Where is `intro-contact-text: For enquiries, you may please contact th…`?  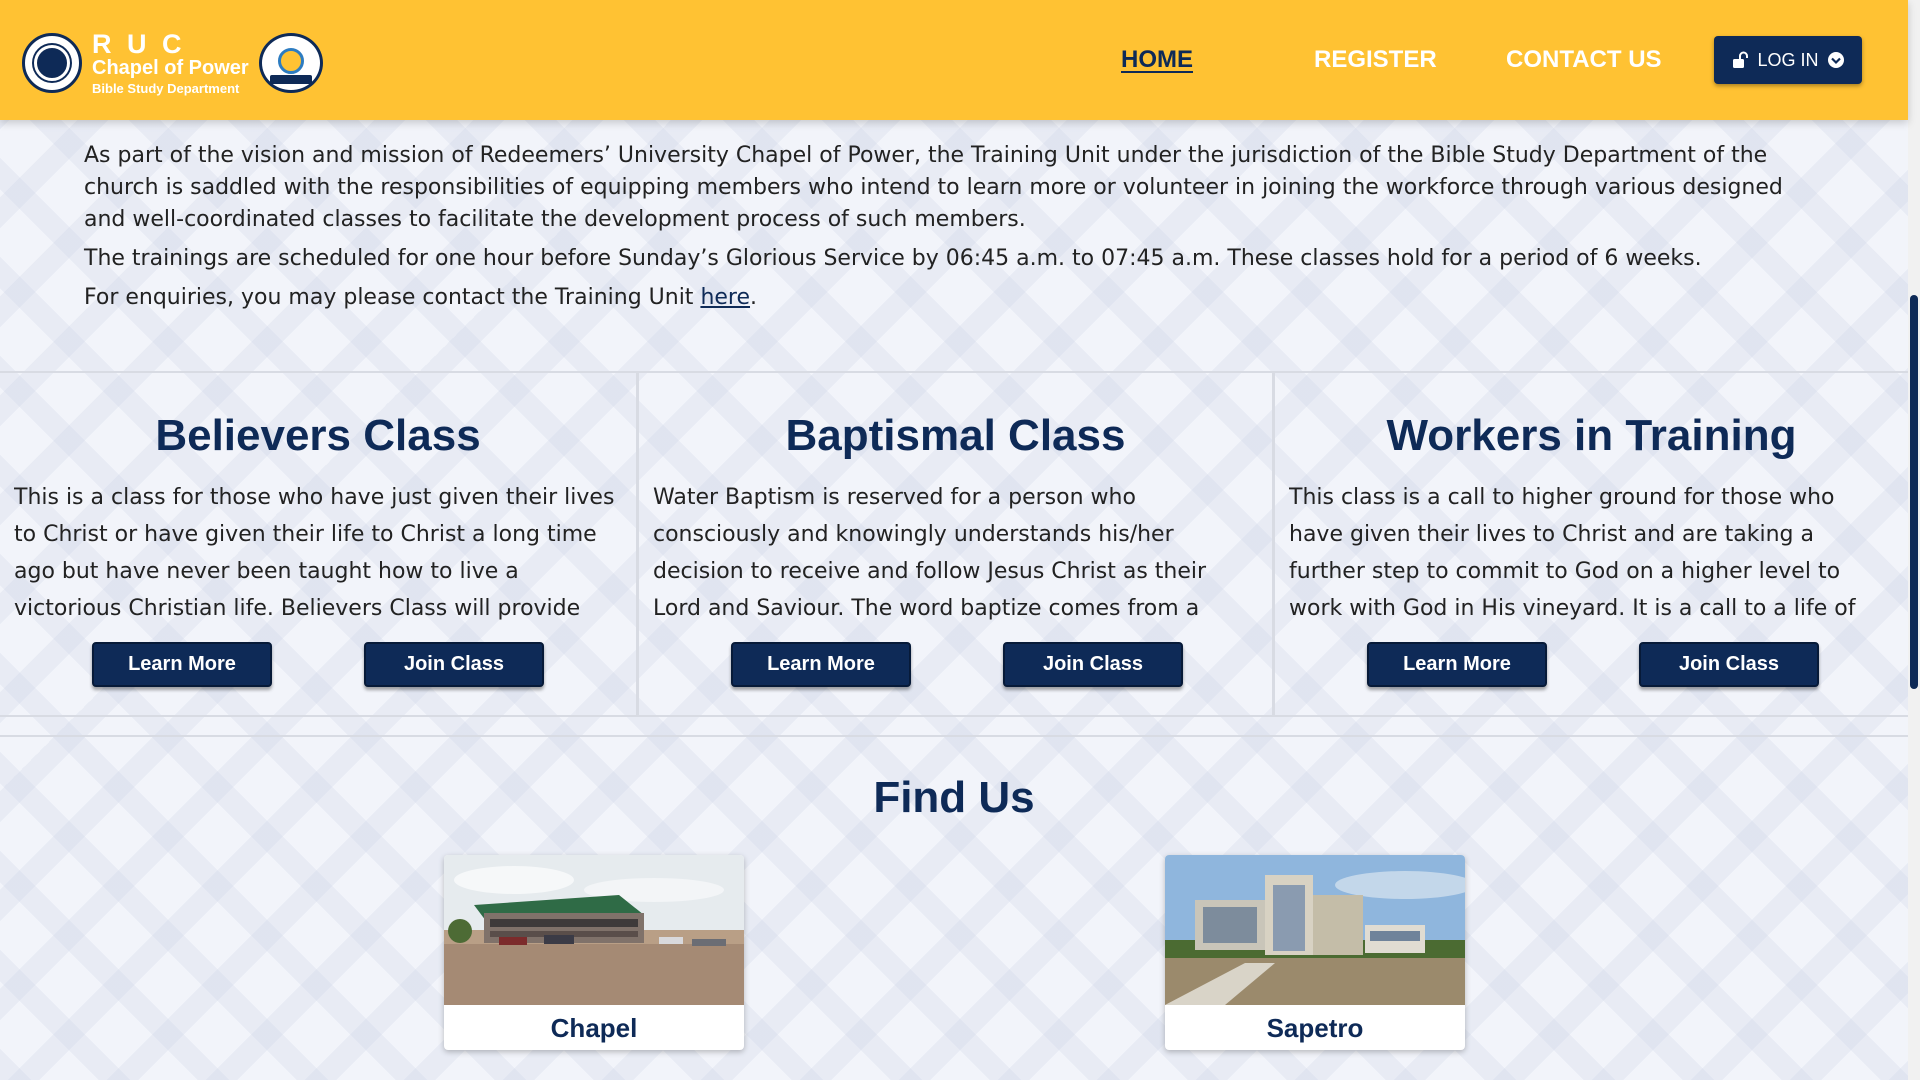 intro-contact-text: For enquiries, you may please contact th… is located at coordinates (392, 297).